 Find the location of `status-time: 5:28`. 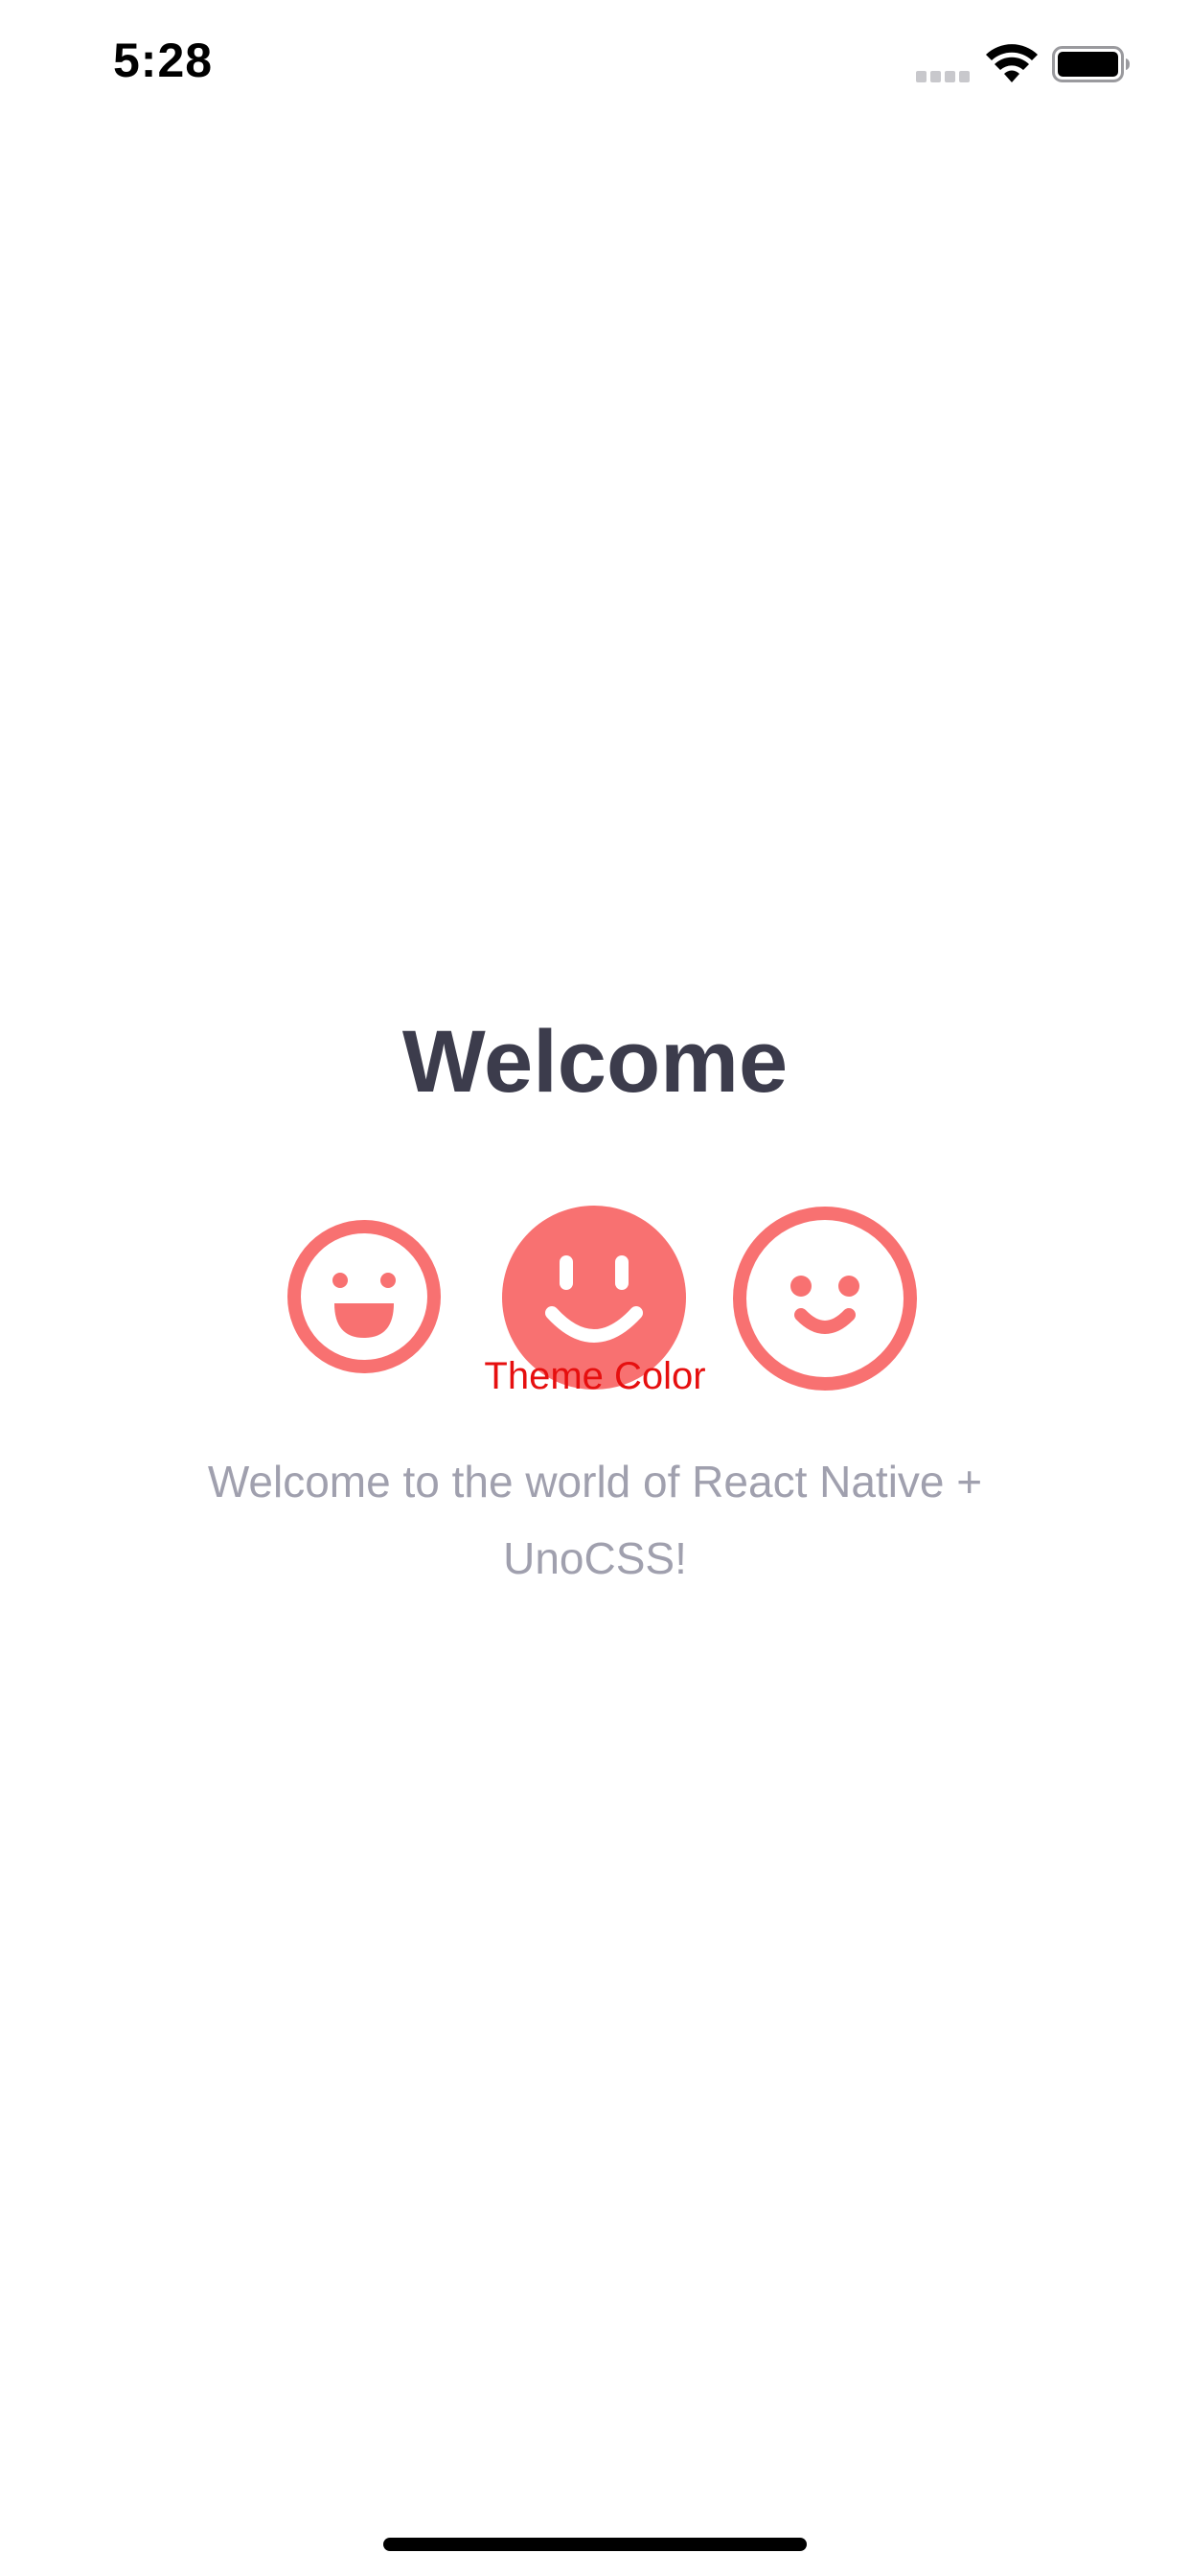

status-time: 5:28 is located at coordinates (163, 60).